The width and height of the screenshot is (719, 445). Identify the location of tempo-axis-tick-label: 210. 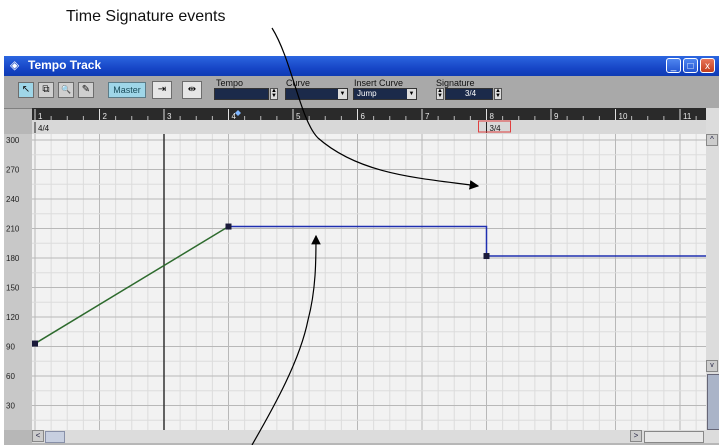
(13, 229).